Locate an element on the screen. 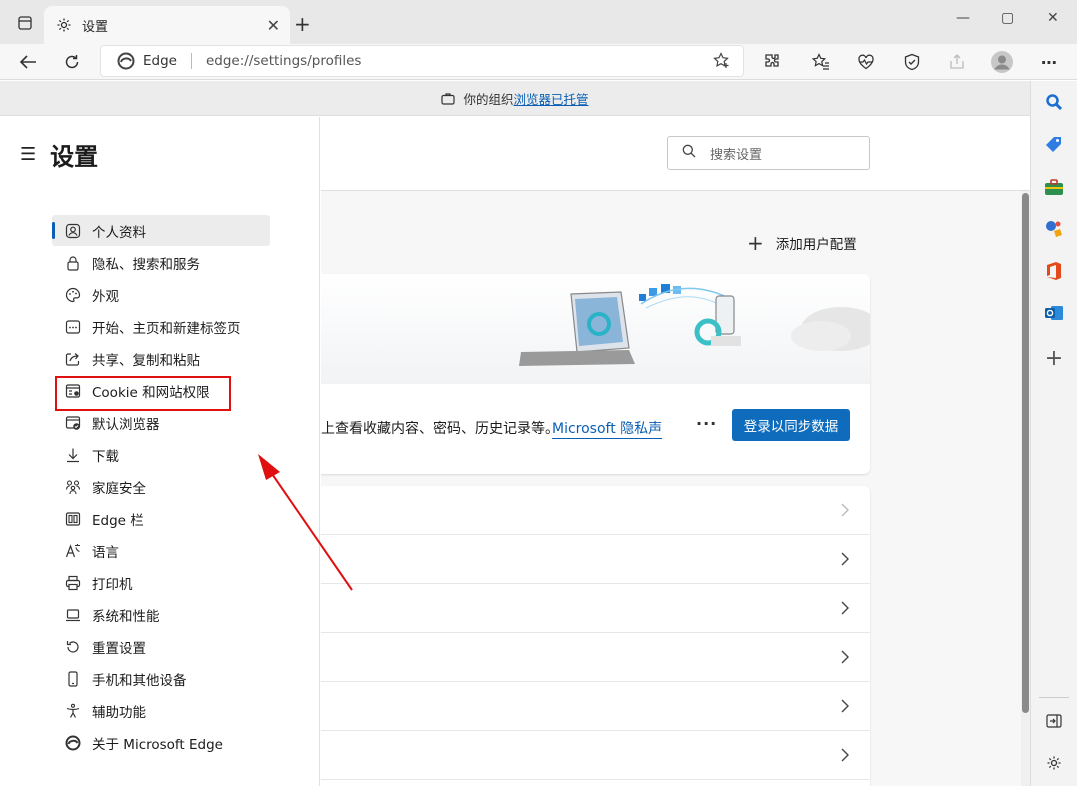  managed-info-bar: 你的组织 浏览器已托管 is located at coordinates (515, 98).